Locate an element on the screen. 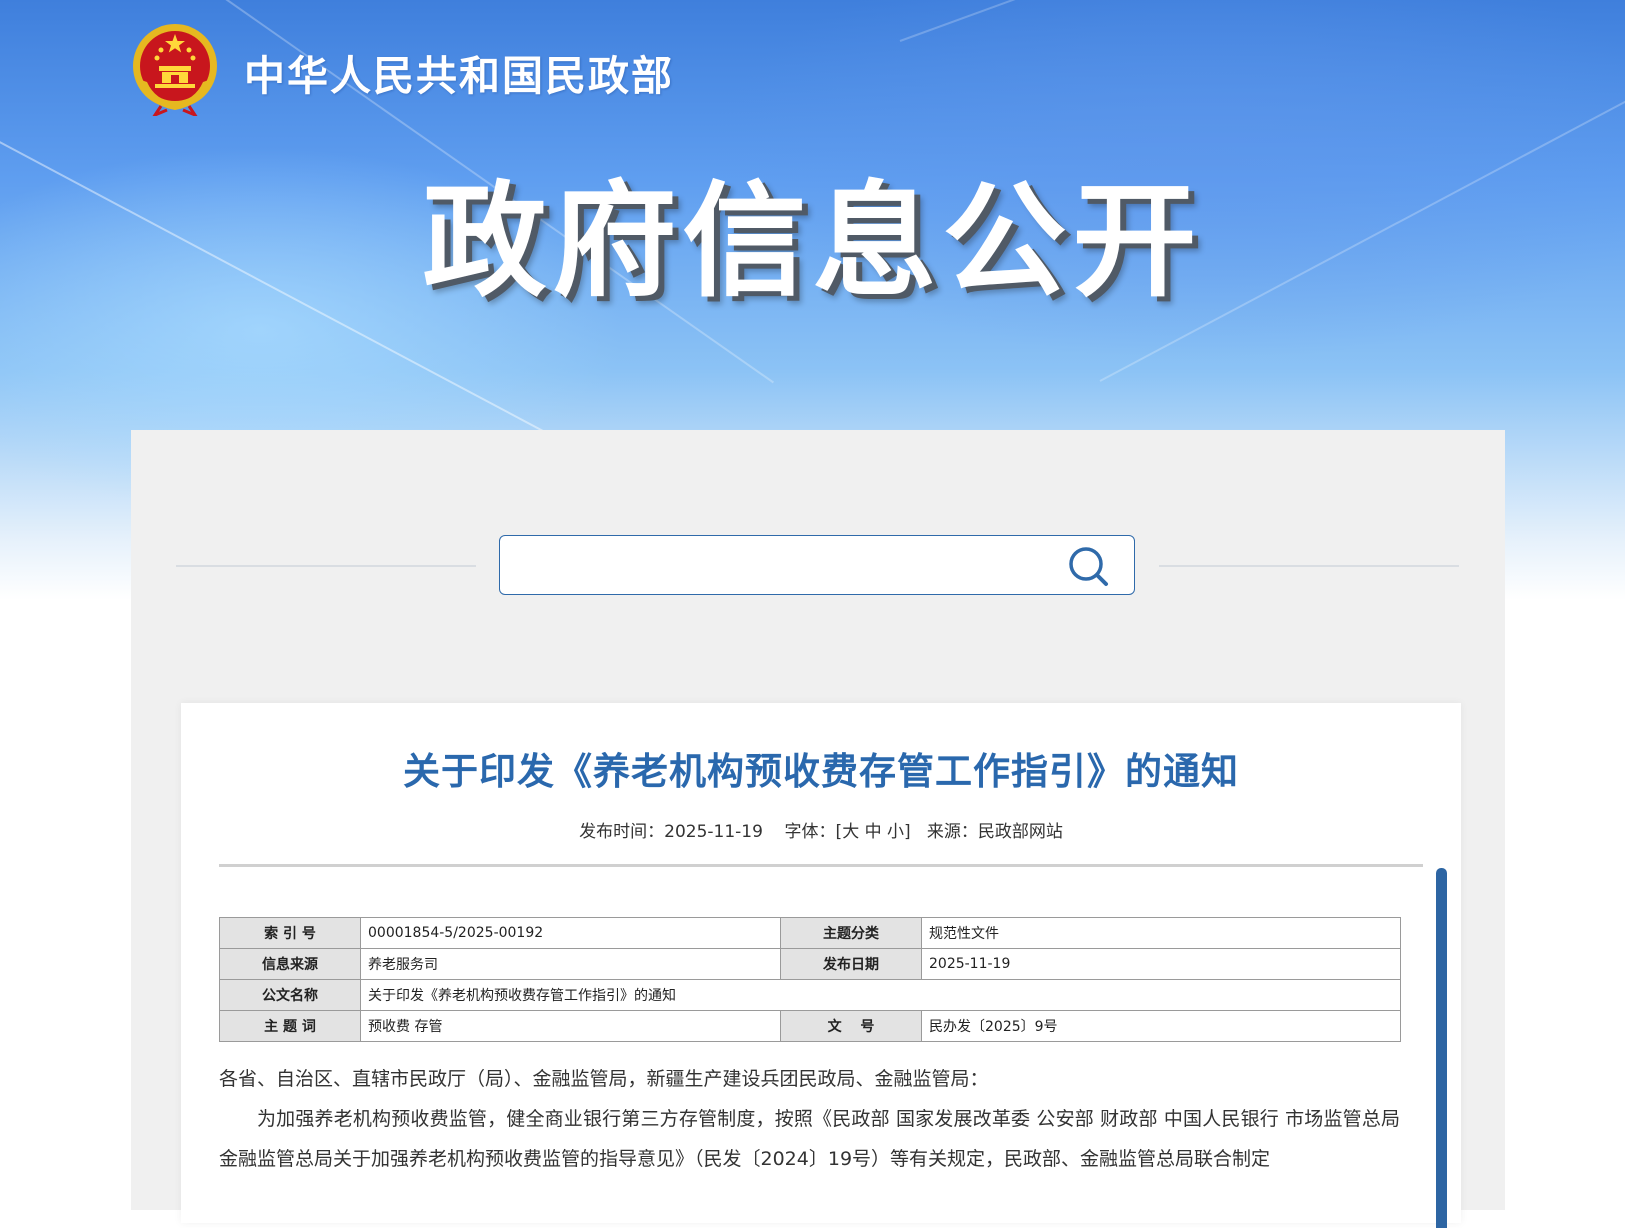 The height and width of the screenshot is (1228, 1625). keywords-label: 主 题 词 is located at coordinates (290, 1026).